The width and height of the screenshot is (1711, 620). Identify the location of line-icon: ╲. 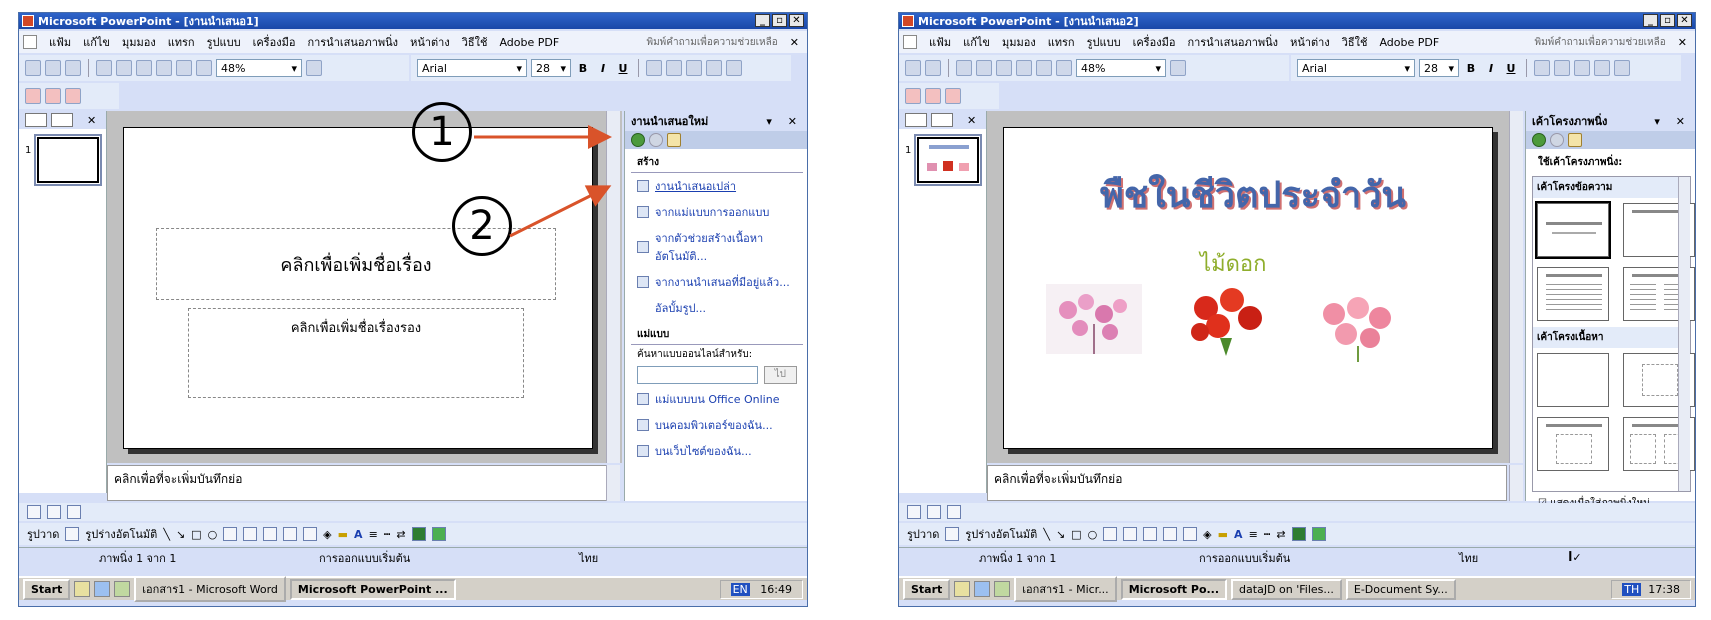
(1046, 534).